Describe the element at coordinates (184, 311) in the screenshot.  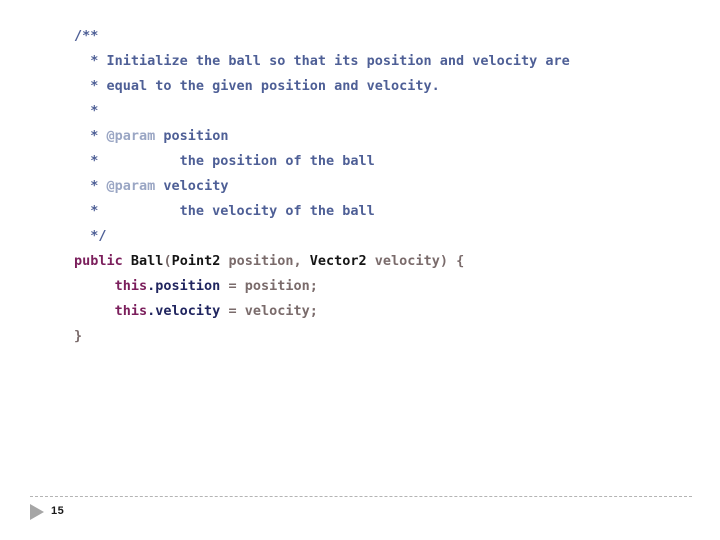
I see `code-token: .velocity` at that location.